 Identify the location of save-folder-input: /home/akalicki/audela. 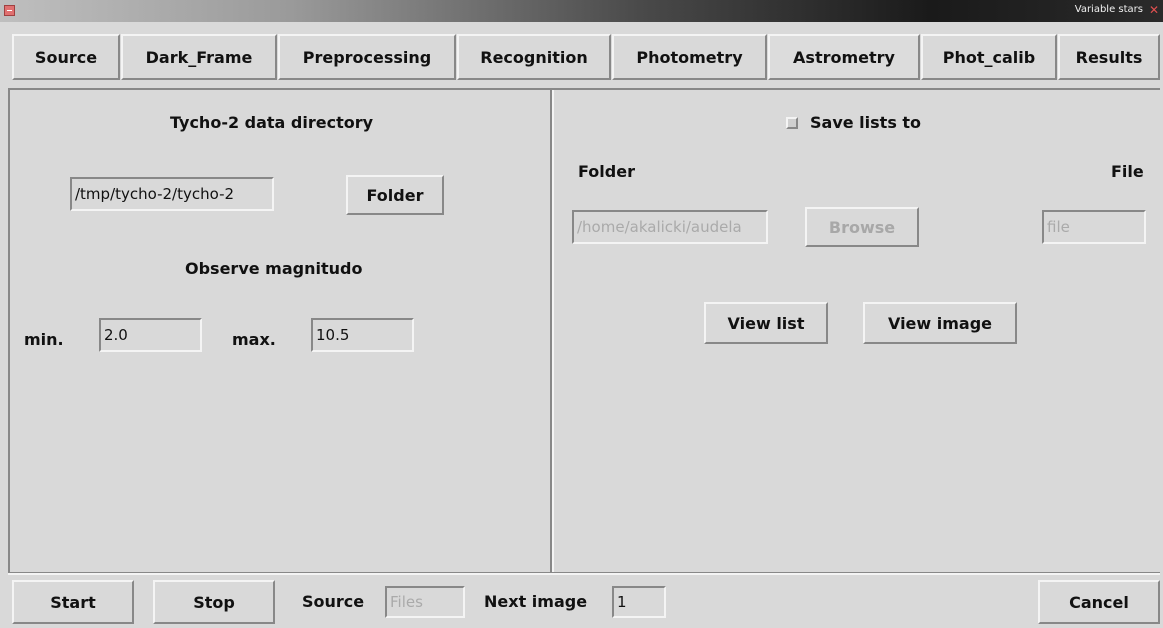
(670, 227).